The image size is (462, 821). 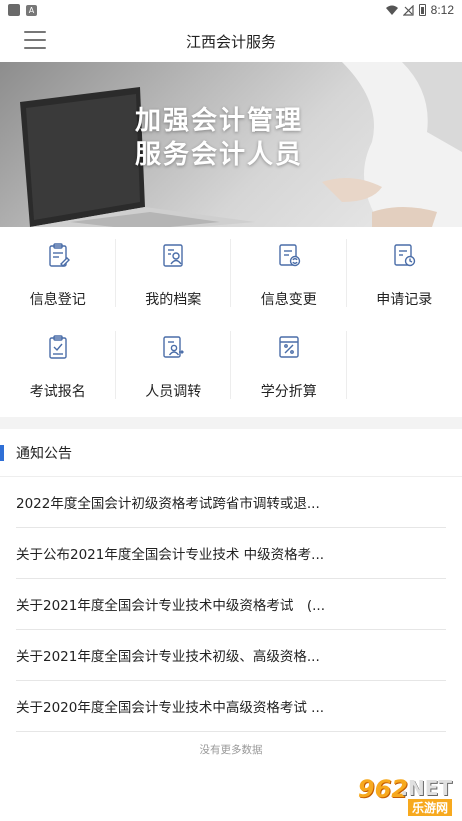 I want to click on banner-line-1: 加强会计管理, so click(x=219, y=121).